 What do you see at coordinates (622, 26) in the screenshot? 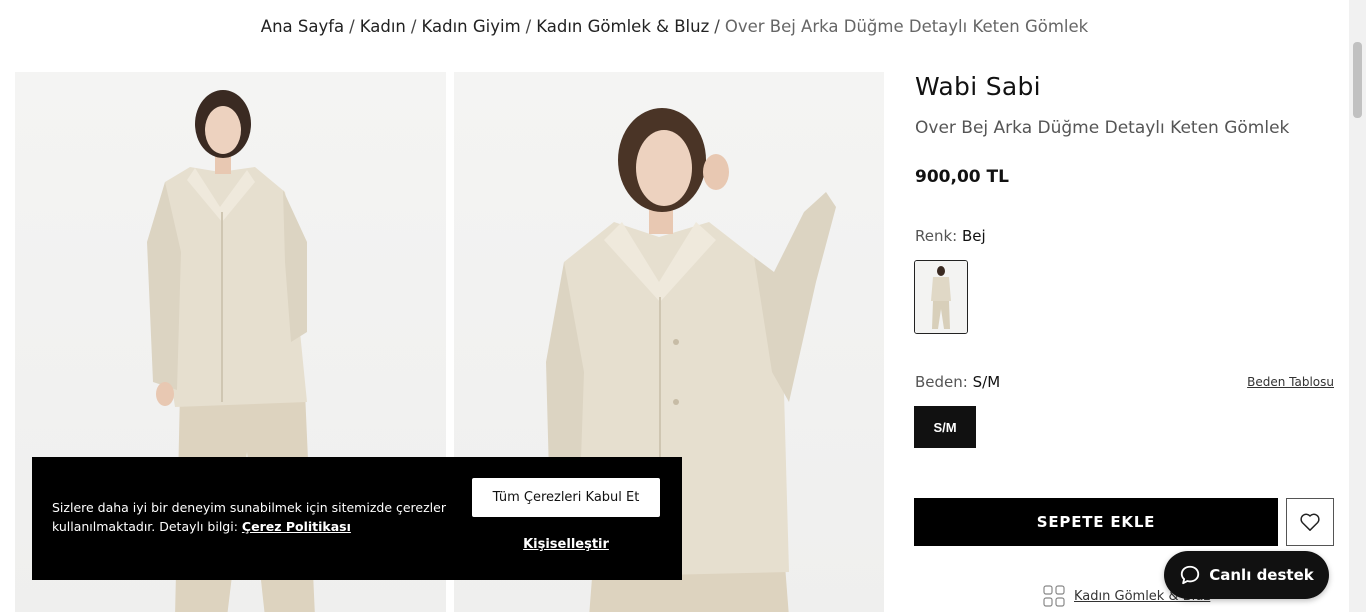
I see `breadcrumb-shirts-blouses: Kadın Gömlek & Bluz` at bounding box center [622, 26].